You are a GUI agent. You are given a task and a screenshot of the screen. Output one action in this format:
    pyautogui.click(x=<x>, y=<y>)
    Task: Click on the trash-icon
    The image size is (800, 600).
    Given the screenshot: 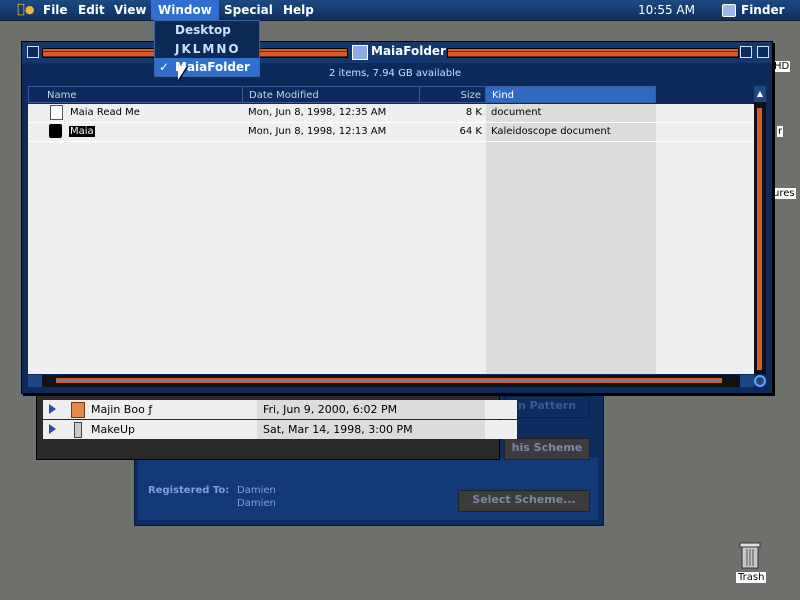 What is the action you would take?
    pyautogui.click(x=750, y=555)
    